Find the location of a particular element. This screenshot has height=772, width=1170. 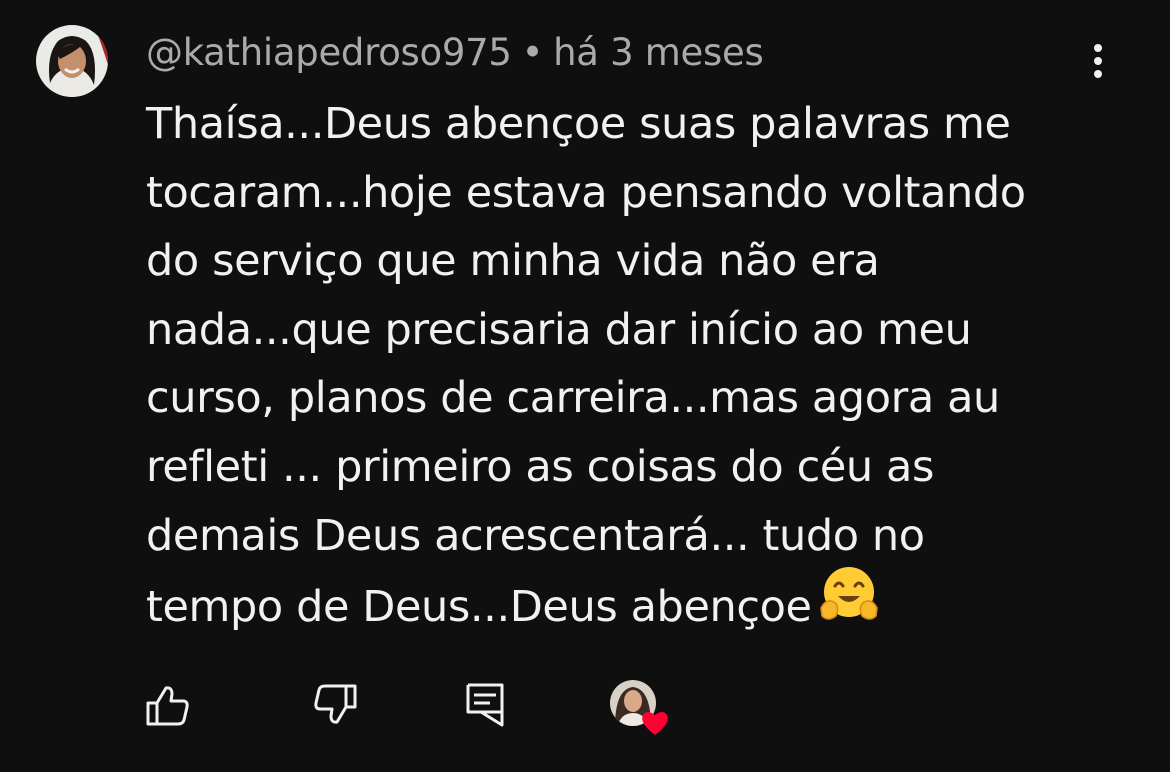

comment-line: curso, planos de carreira...mas agora au is located at coordinates (573, 398).